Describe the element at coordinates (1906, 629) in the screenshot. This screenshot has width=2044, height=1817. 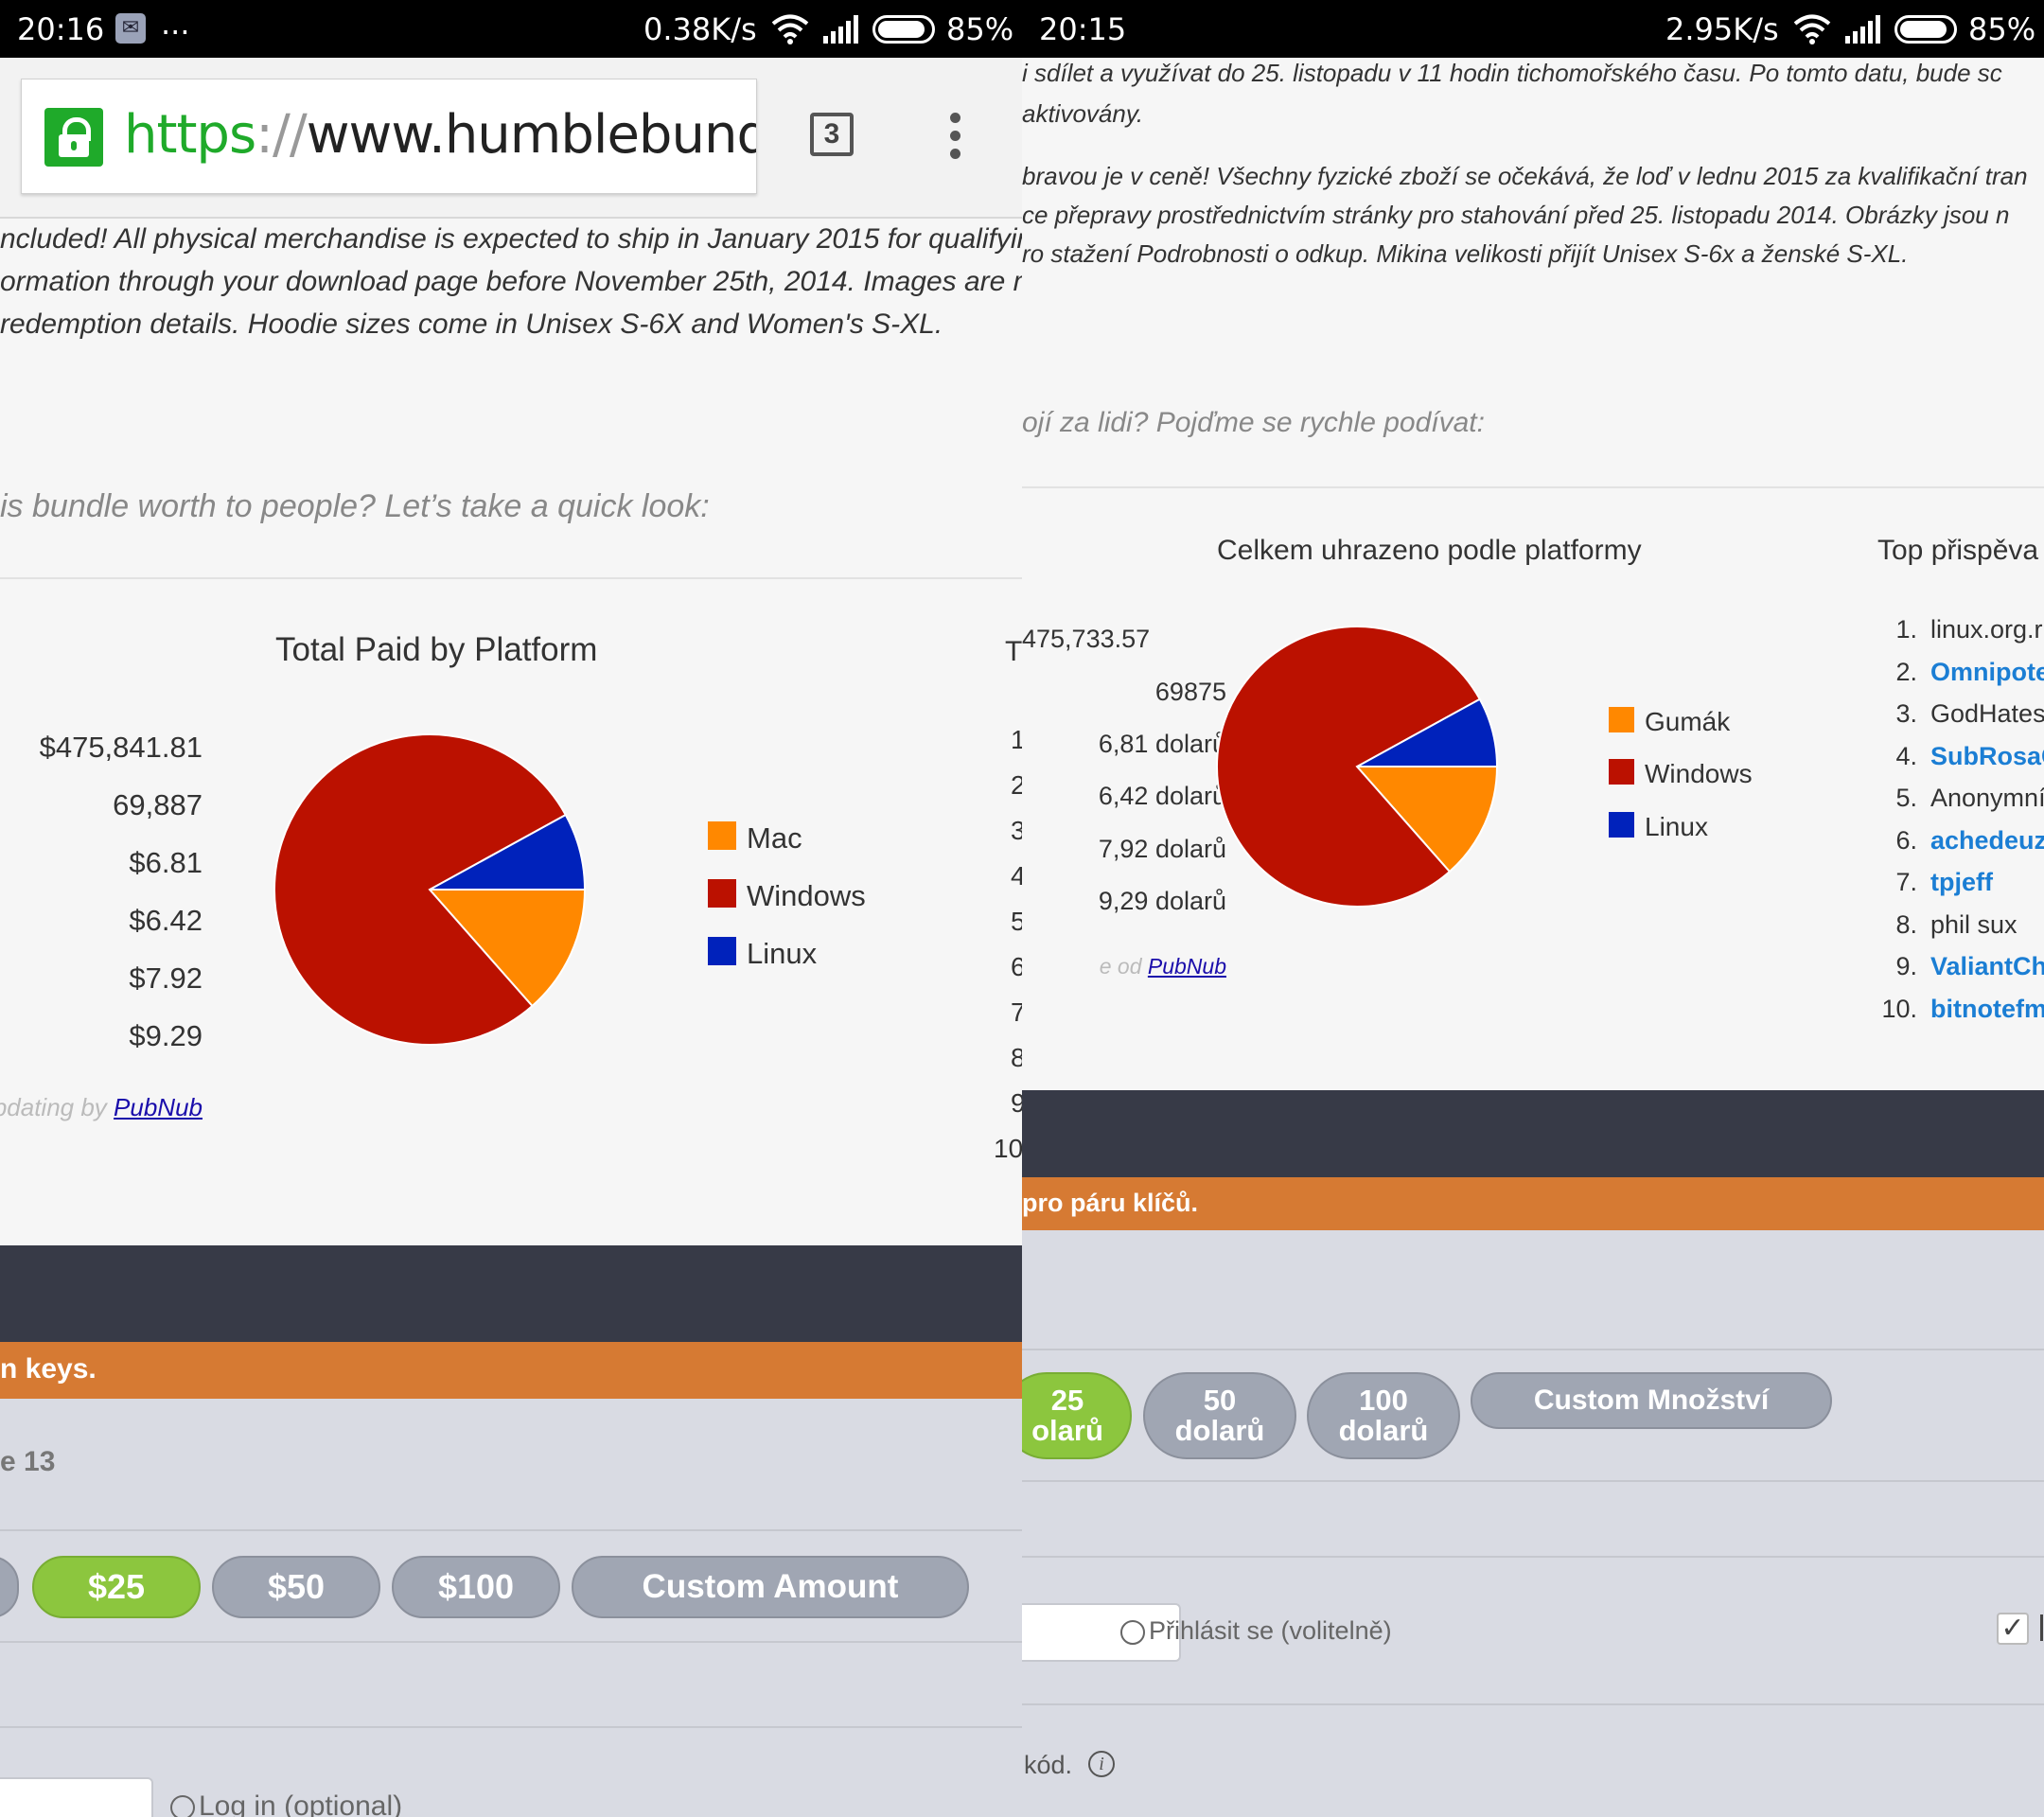
I see `rank-number: 1.` at that location.